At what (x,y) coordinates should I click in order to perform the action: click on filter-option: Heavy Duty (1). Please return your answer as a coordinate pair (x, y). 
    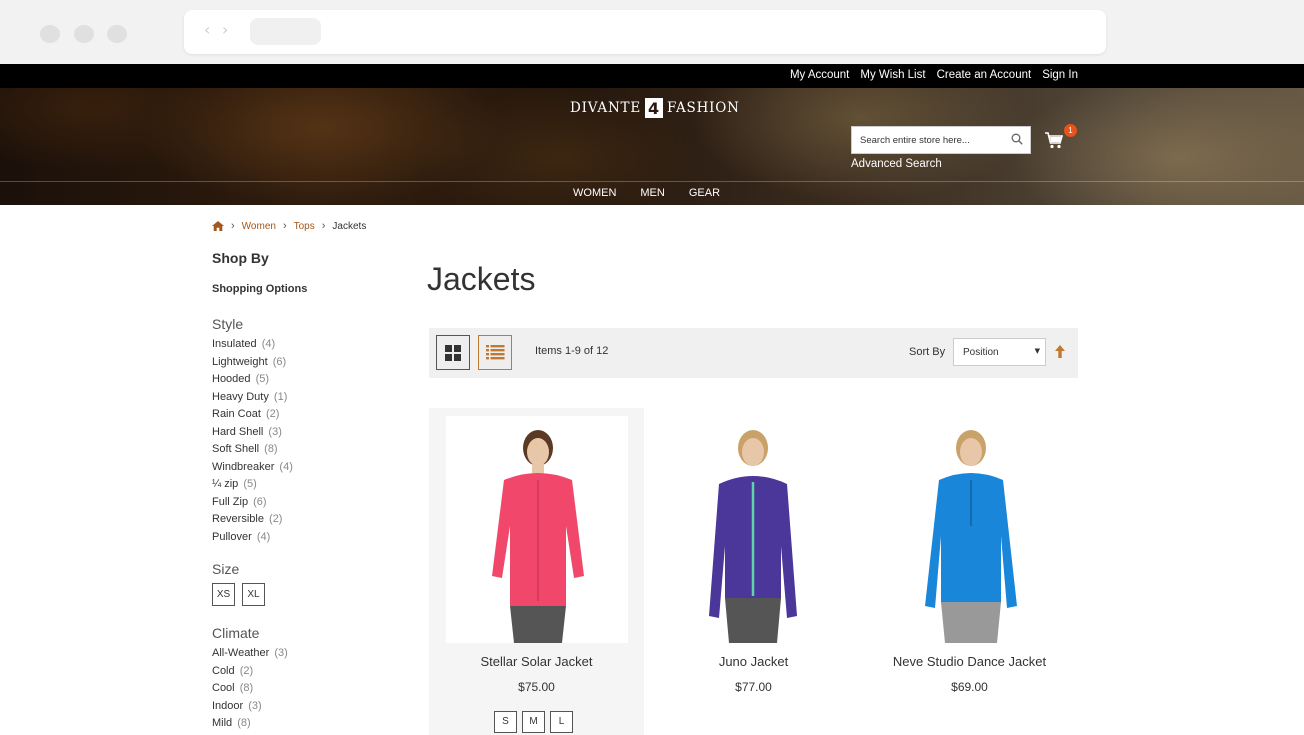
    Looking at the image, I should click on (302, 400).